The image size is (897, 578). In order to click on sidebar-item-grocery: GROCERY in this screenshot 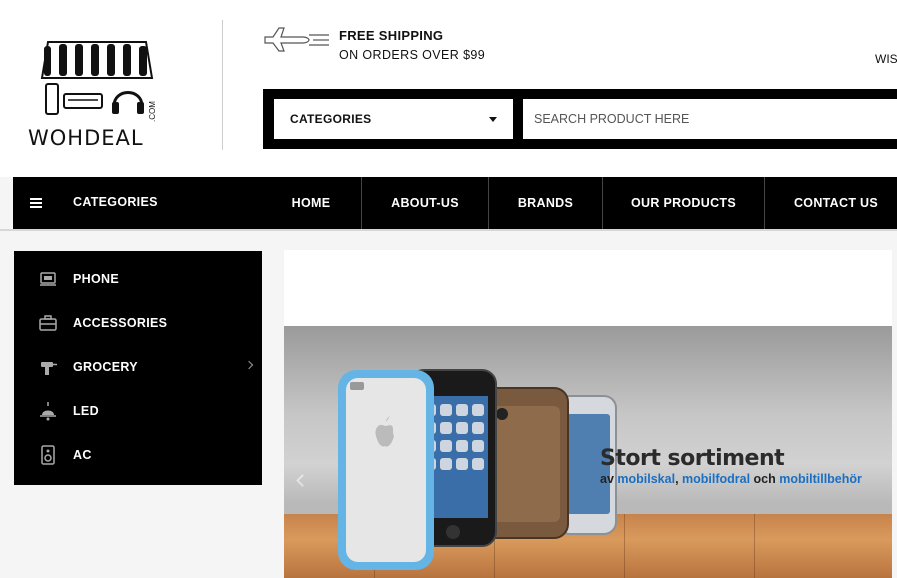, I will do `click(138, 367)`.